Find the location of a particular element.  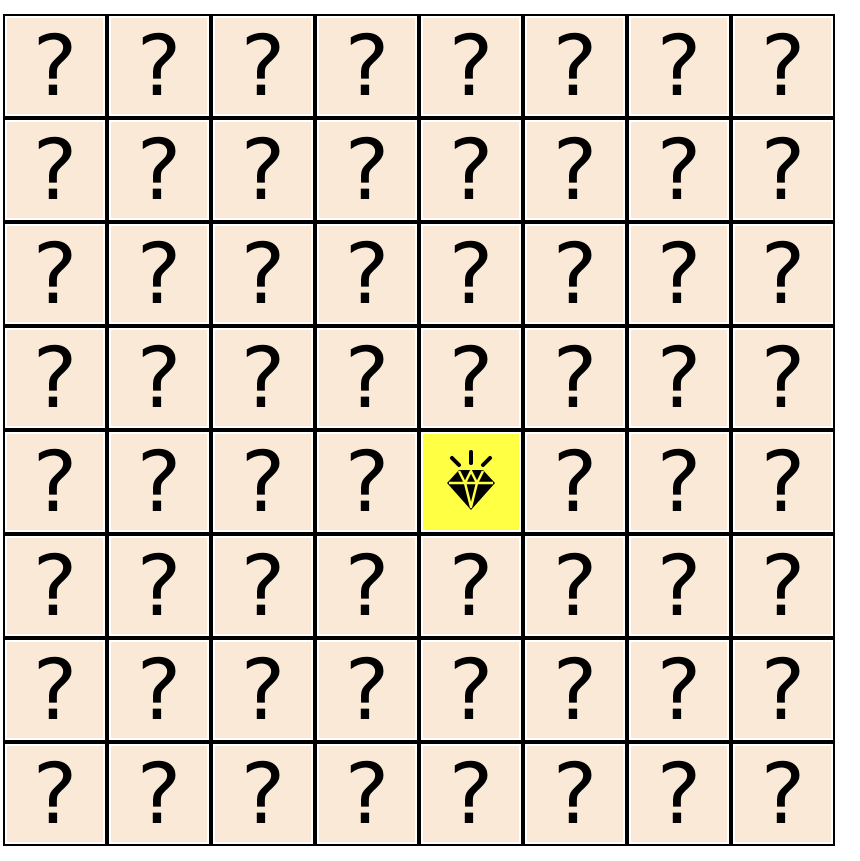

diamond-icon is located at coordinates (471, 480).